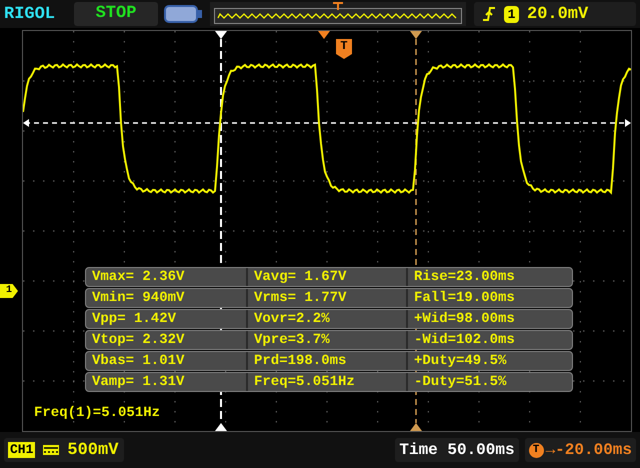 Image resolution: width=640 pixels, height=468 pixels. Describe the element at coordinates (92, 450) in the screenshot. I see `vertical-scale: 500mV` at that location.